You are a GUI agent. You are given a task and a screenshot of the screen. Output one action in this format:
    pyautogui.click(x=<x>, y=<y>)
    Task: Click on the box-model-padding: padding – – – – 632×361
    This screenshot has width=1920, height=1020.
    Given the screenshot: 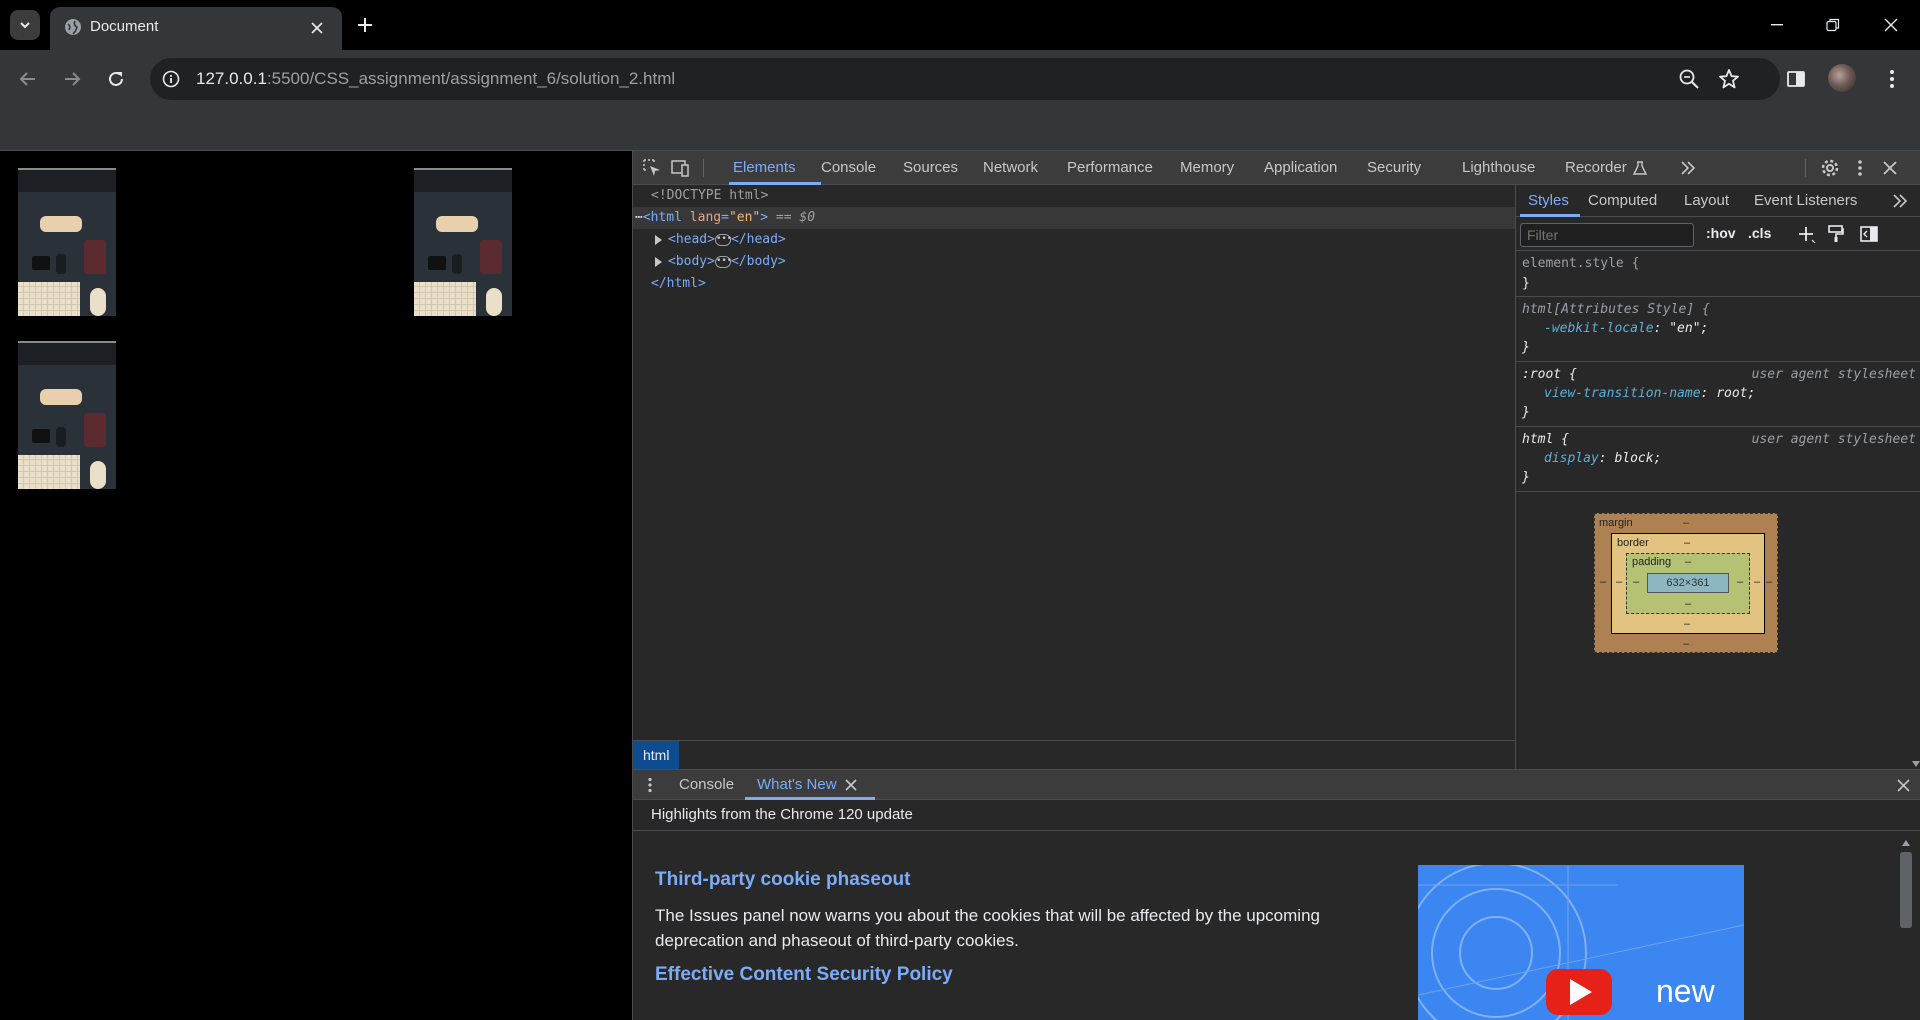 What is the action you would take?
    pyautogui.click(x=1688, y=583)
    